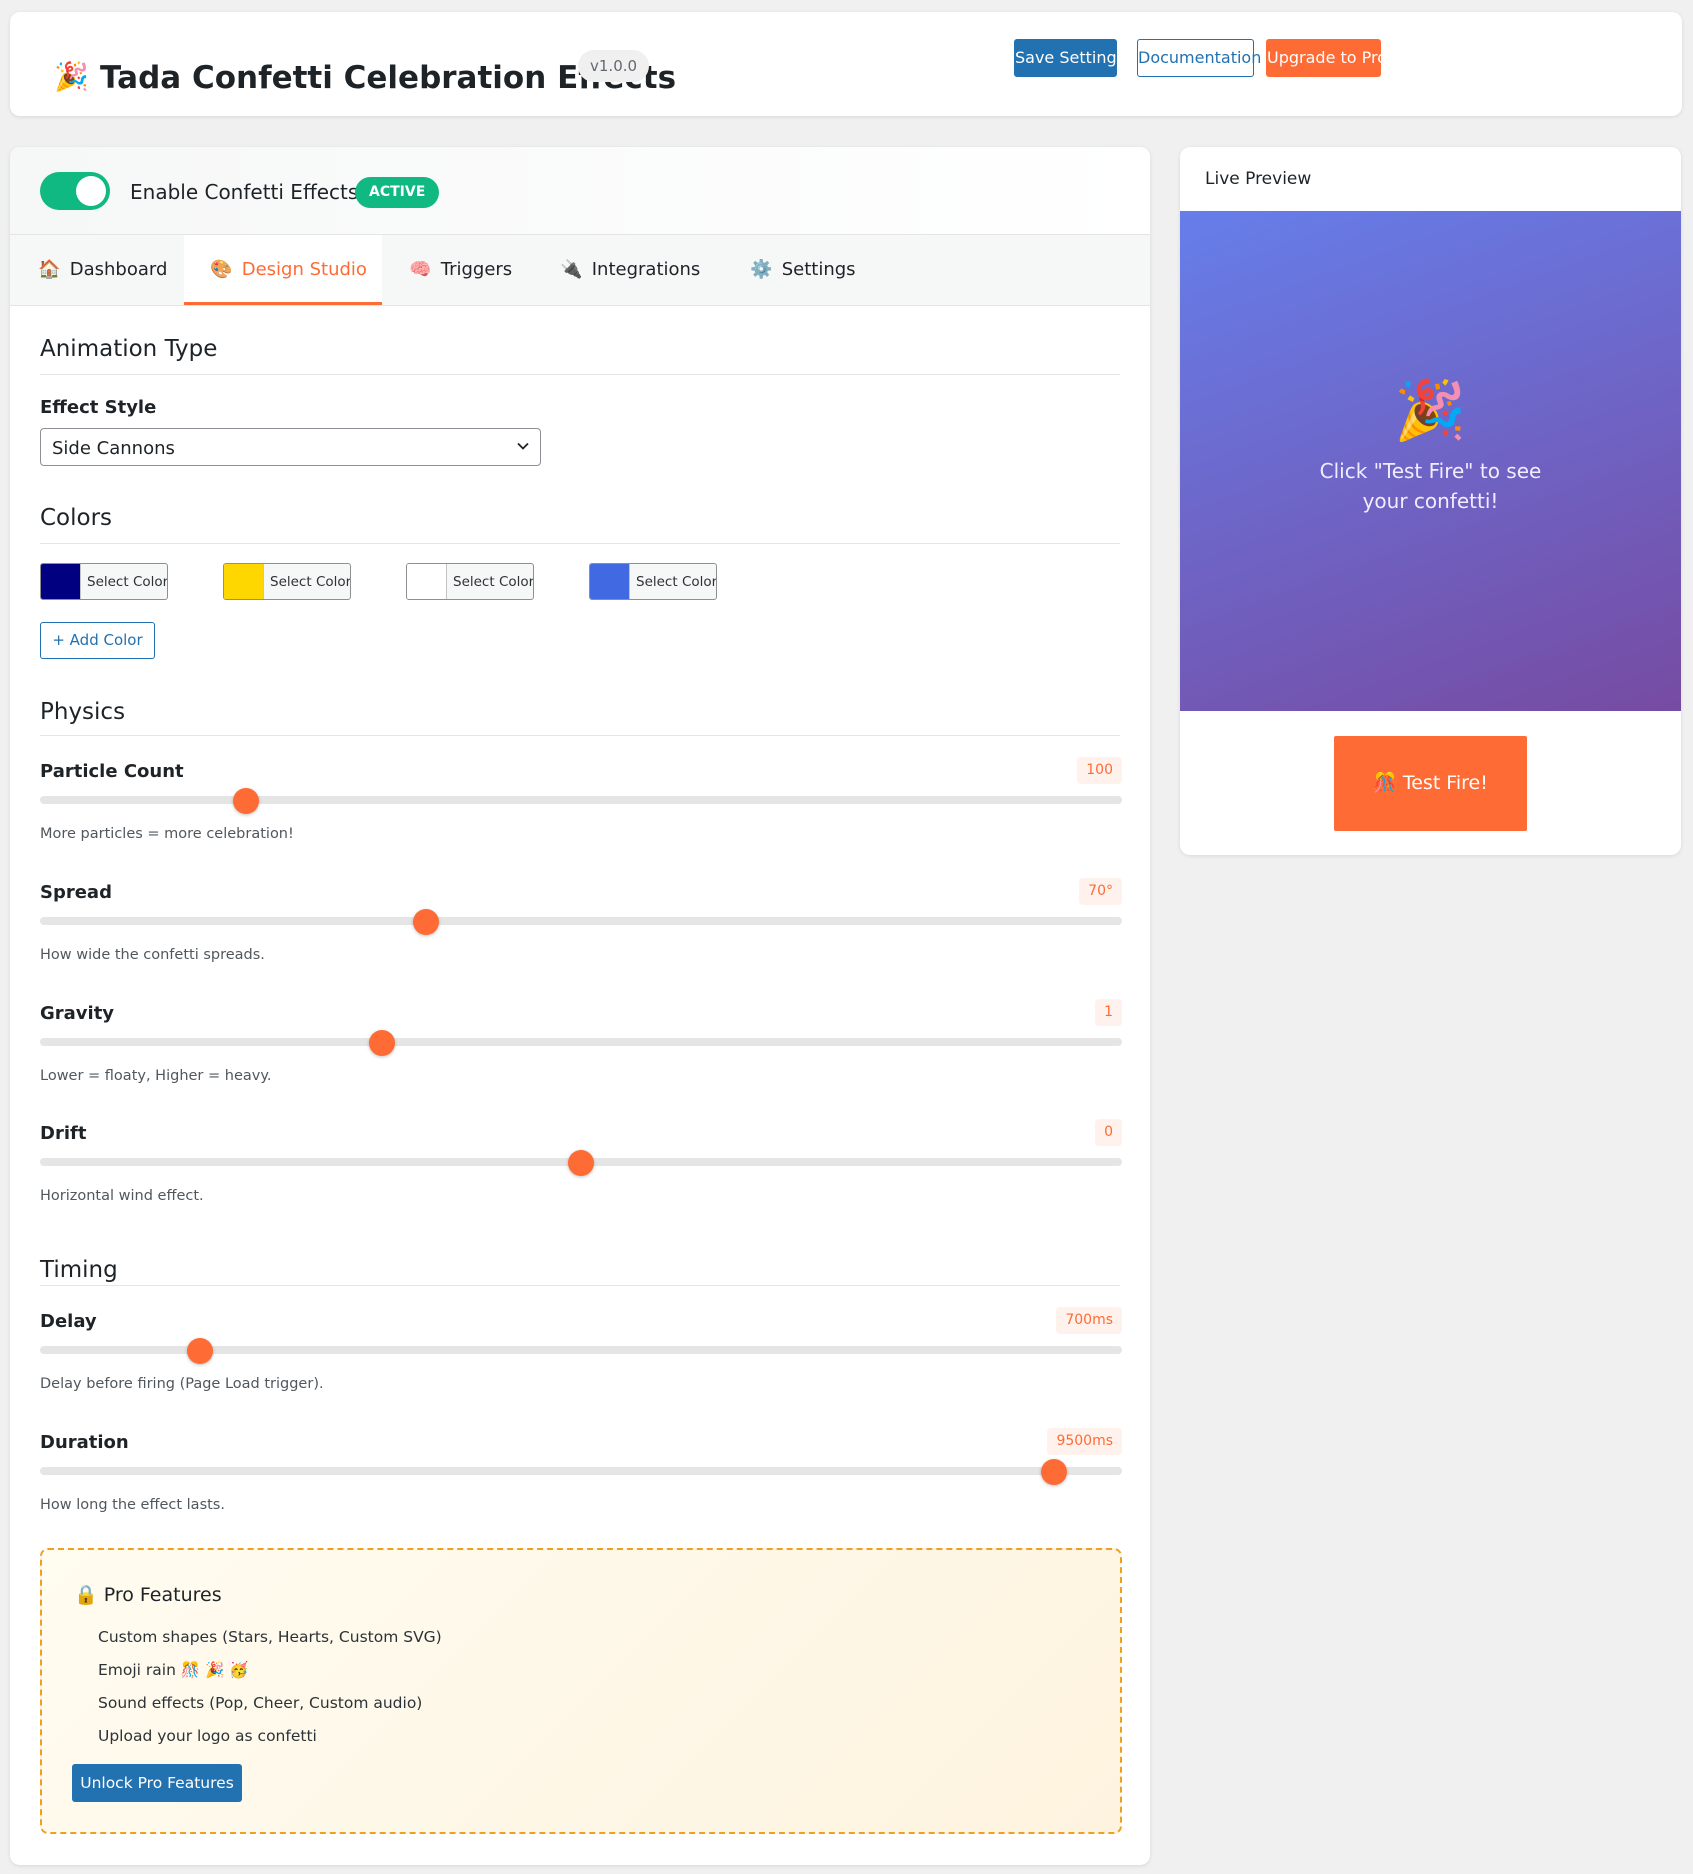 The width and height of the screenshot is (1693, 1874). What do you see at coordinates (152, 955) in the screenshot?
I see `slider-hint: How wide the confetti spreads.` at bounding box center [152, 955].